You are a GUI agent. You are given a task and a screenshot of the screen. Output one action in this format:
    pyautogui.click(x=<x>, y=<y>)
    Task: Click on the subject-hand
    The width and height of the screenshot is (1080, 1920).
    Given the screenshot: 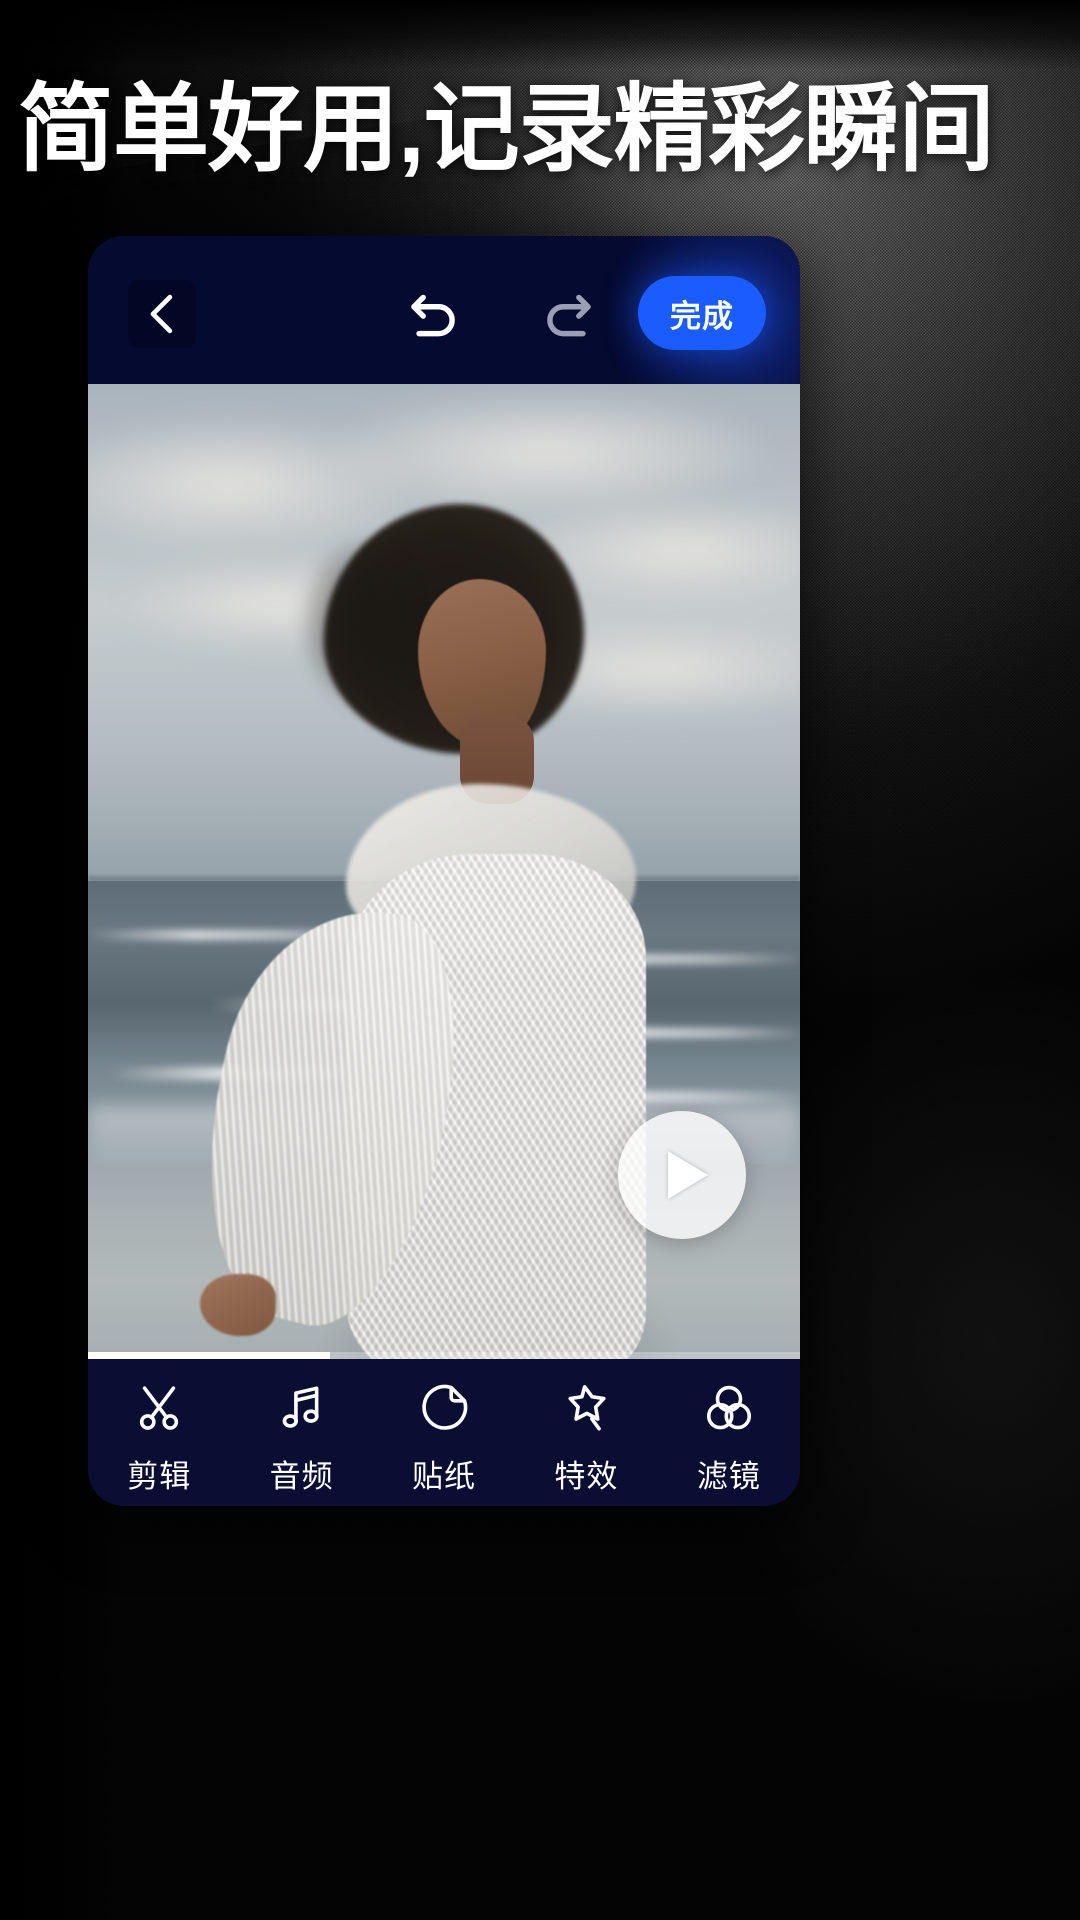 What is the action you would take?
    pyautogui.click(x=238, y=1305)
    